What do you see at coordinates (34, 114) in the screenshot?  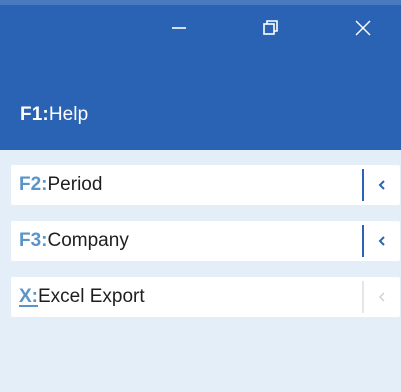 I see `help-key: F1:` at bounding box center [34, 114].